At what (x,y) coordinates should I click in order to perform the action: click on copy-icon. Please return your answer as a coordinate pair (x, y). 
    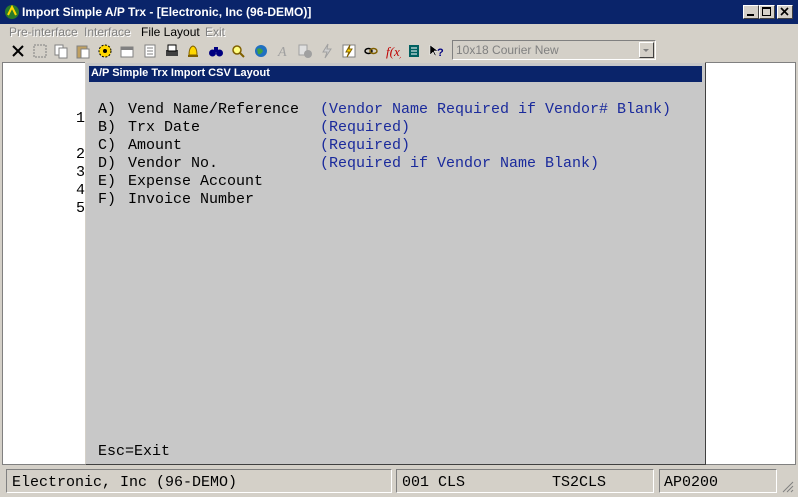
    Looking at the image, I should click on (61, 51).